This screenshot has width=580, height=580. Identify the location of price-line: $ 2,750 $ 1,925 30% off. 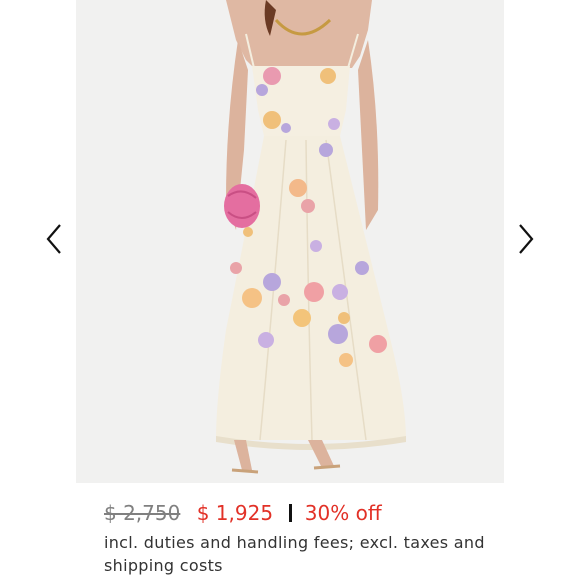
(243, 513).